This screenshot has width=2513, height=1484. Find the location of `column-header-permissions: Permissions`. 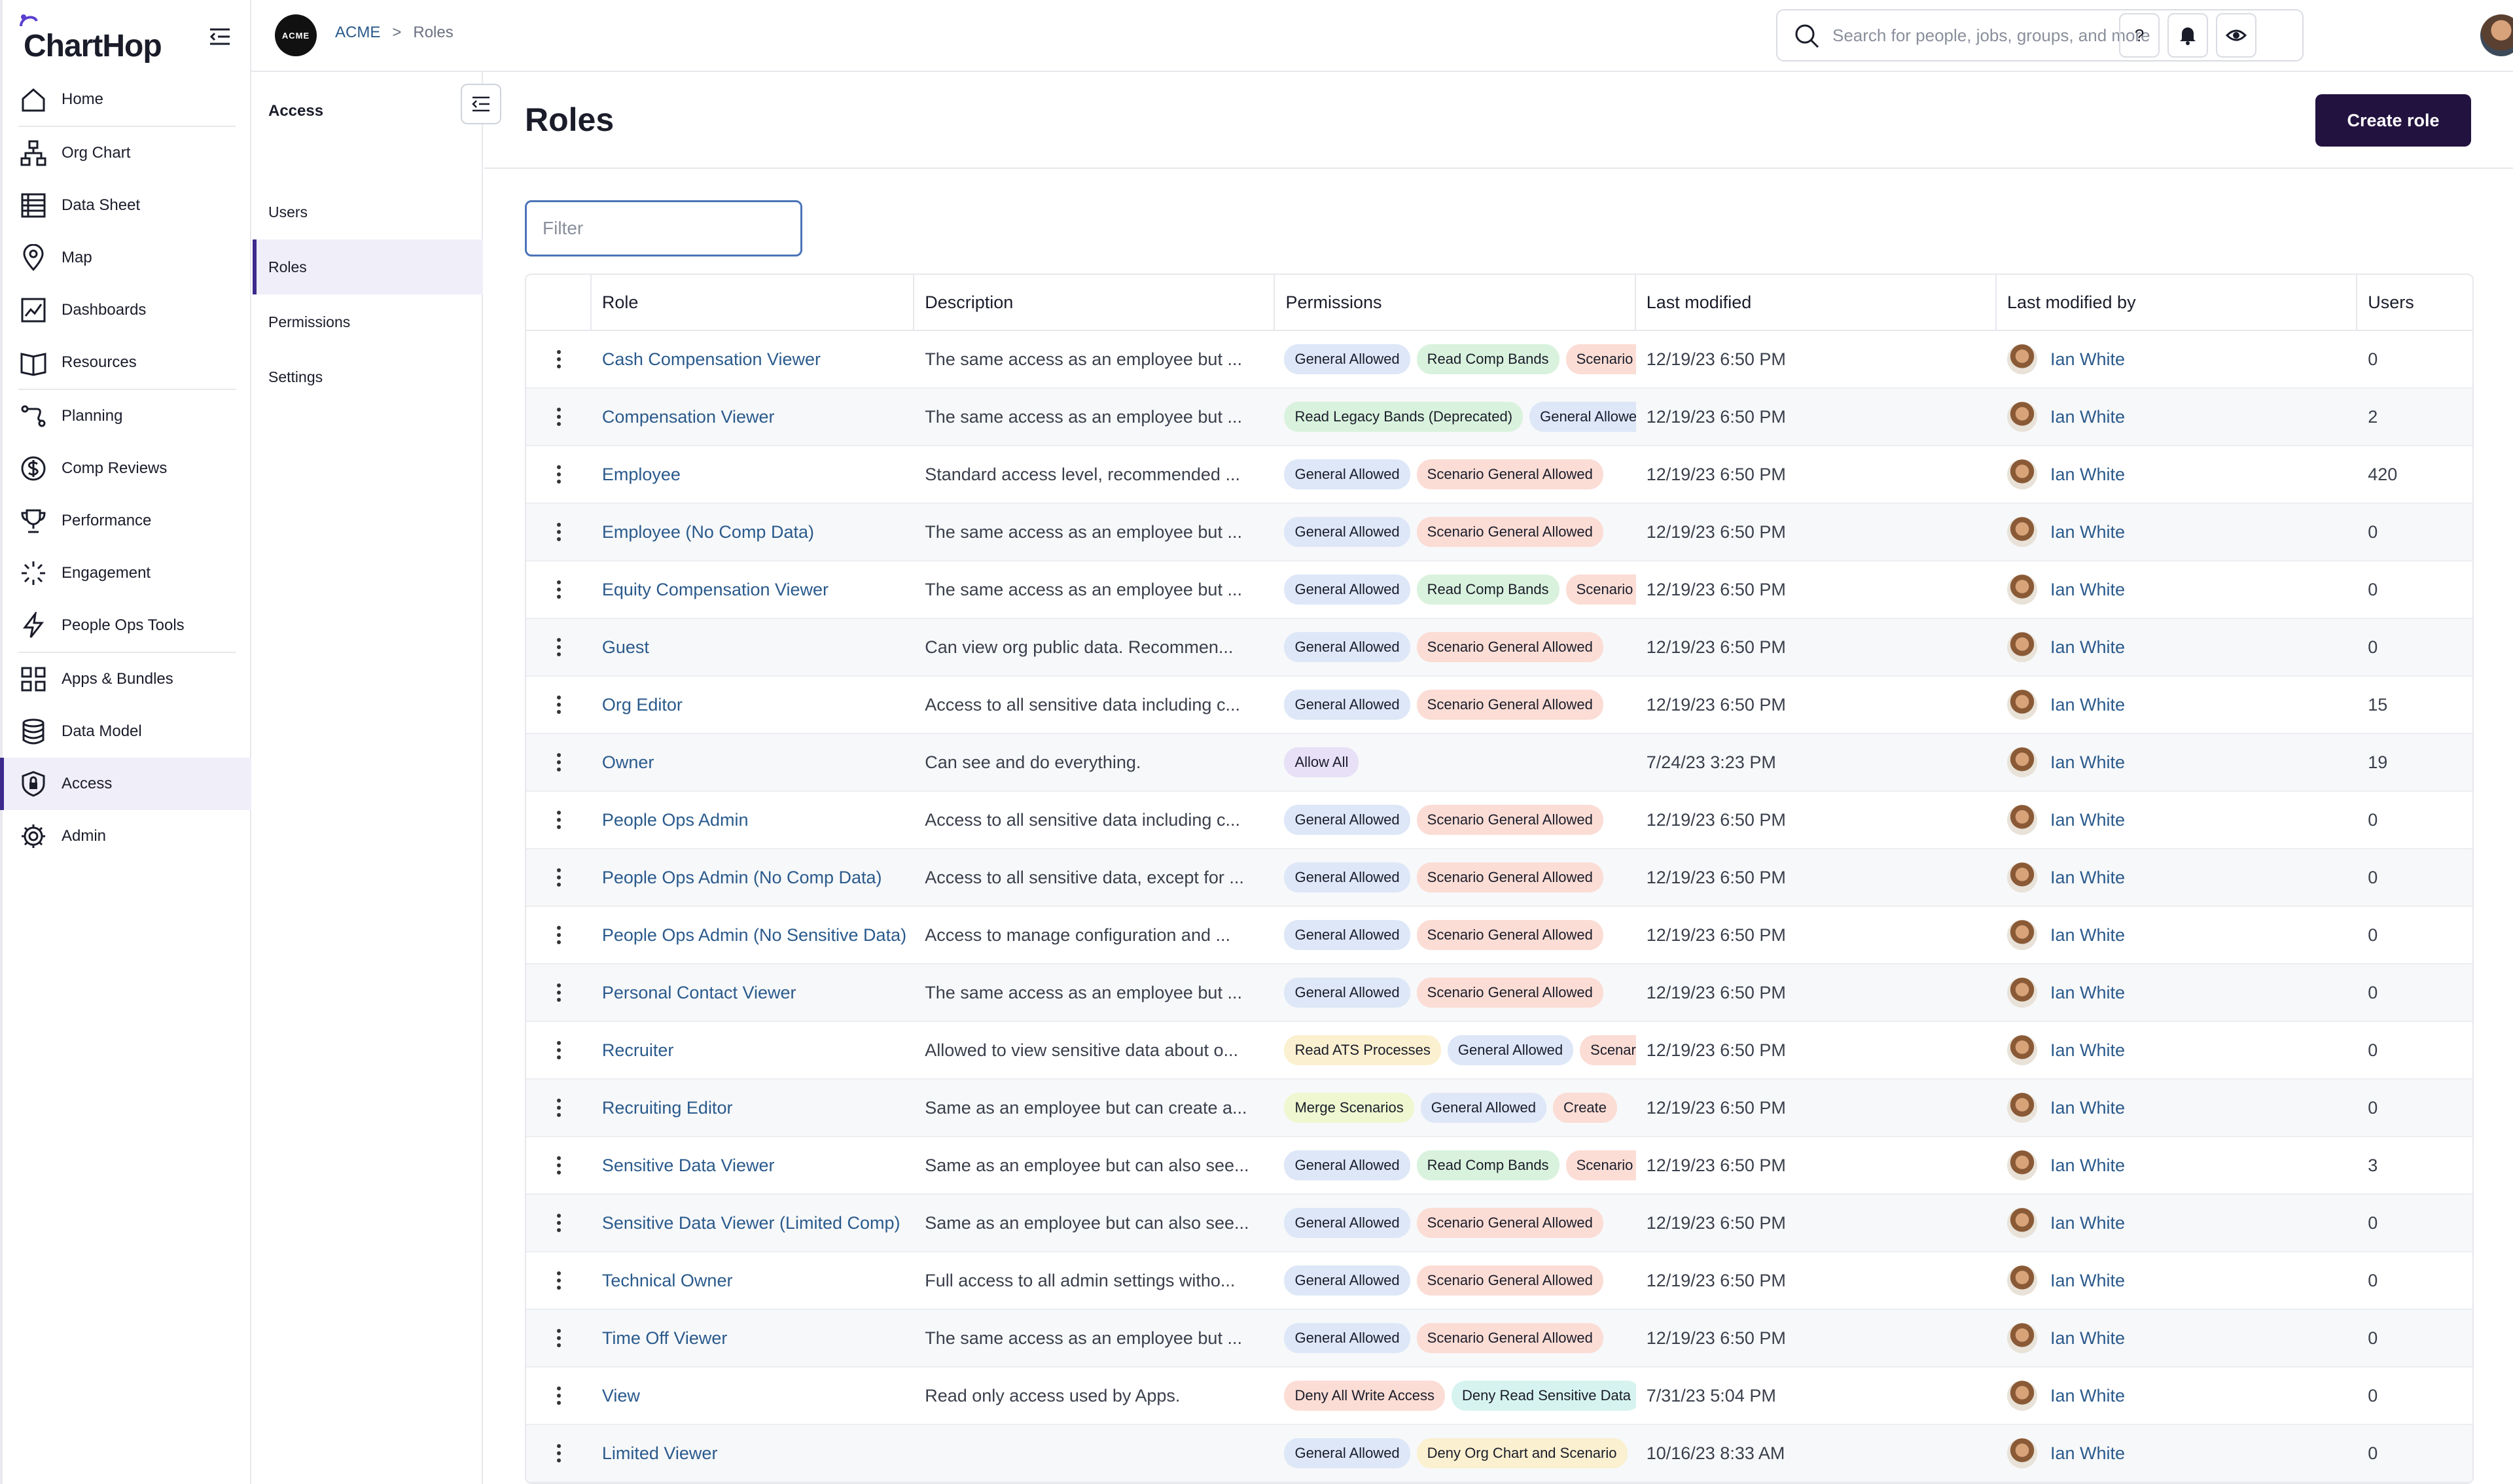

column-header-permissions: Permissions is located at coordinates (1455, 303).